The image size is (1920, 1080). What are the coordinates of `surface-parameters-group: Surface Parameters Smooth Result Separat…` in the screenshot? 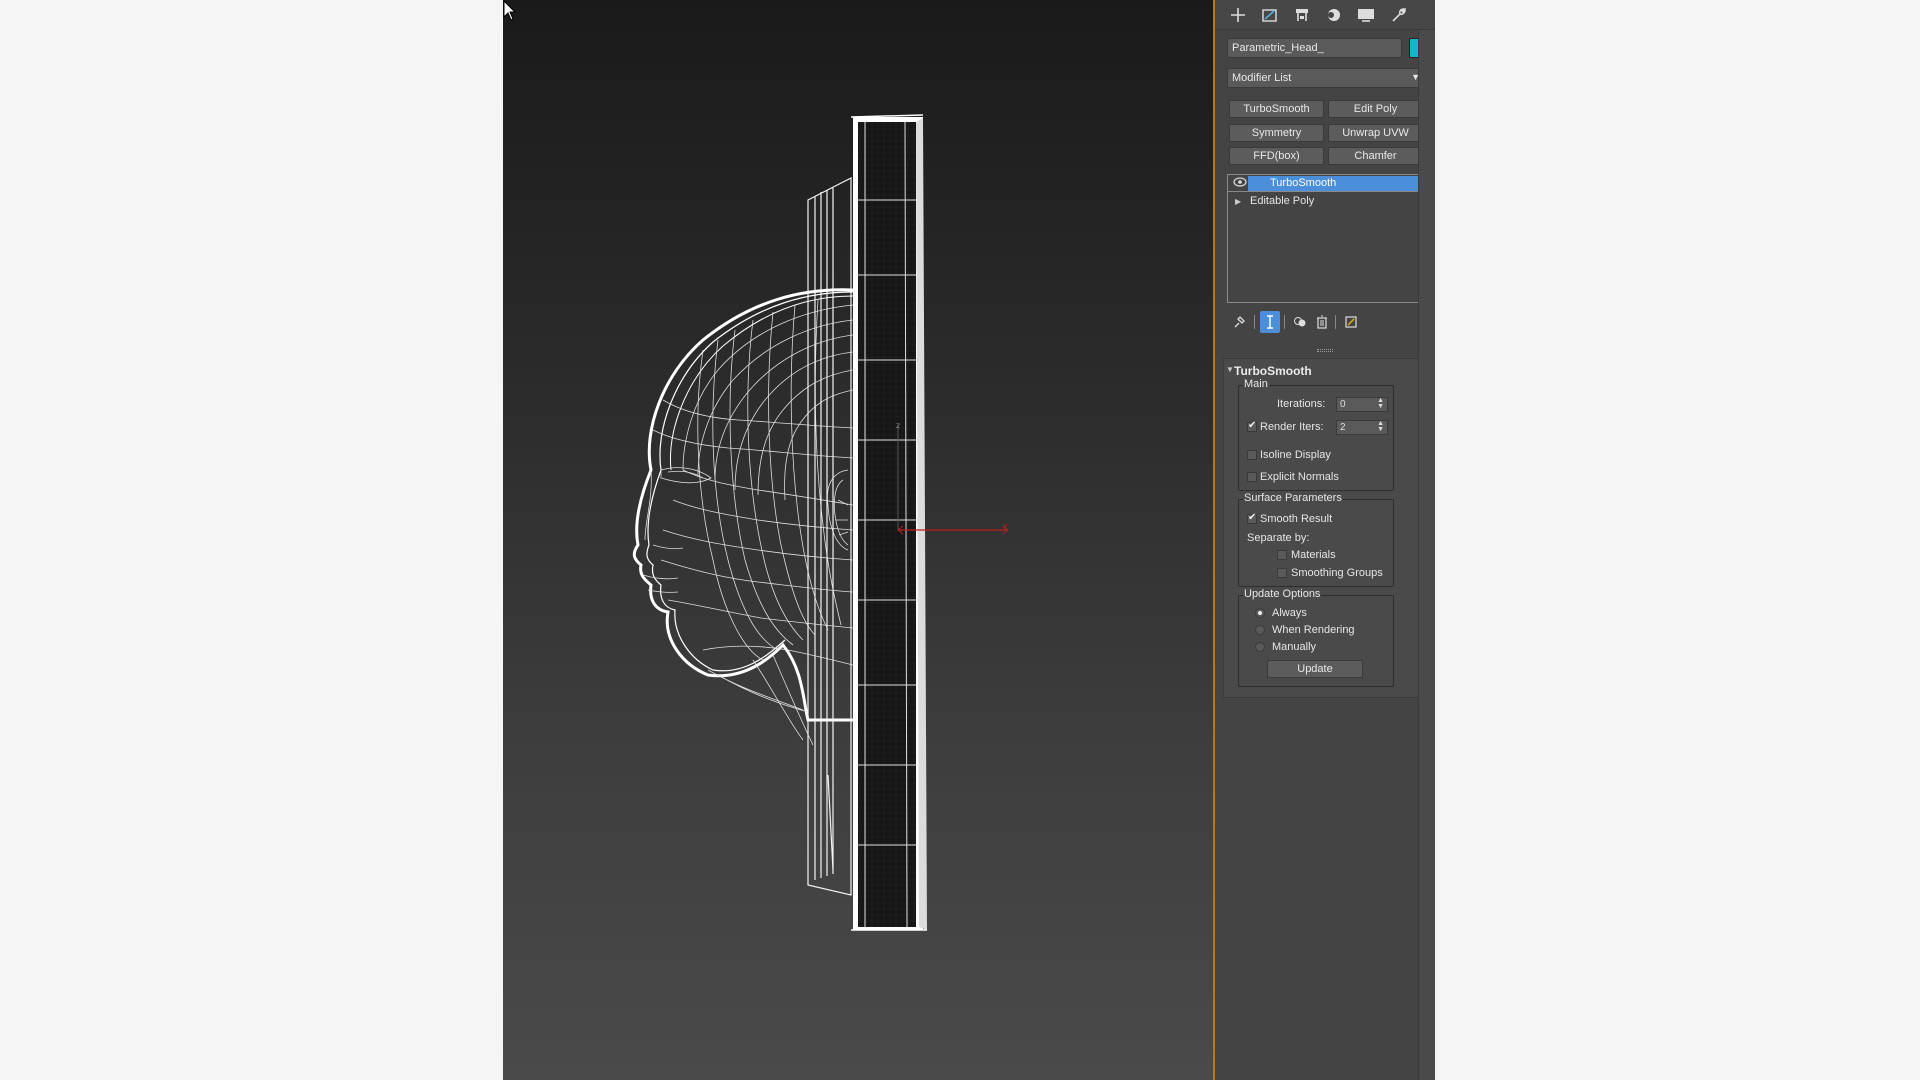 It's located at (1316, 539).